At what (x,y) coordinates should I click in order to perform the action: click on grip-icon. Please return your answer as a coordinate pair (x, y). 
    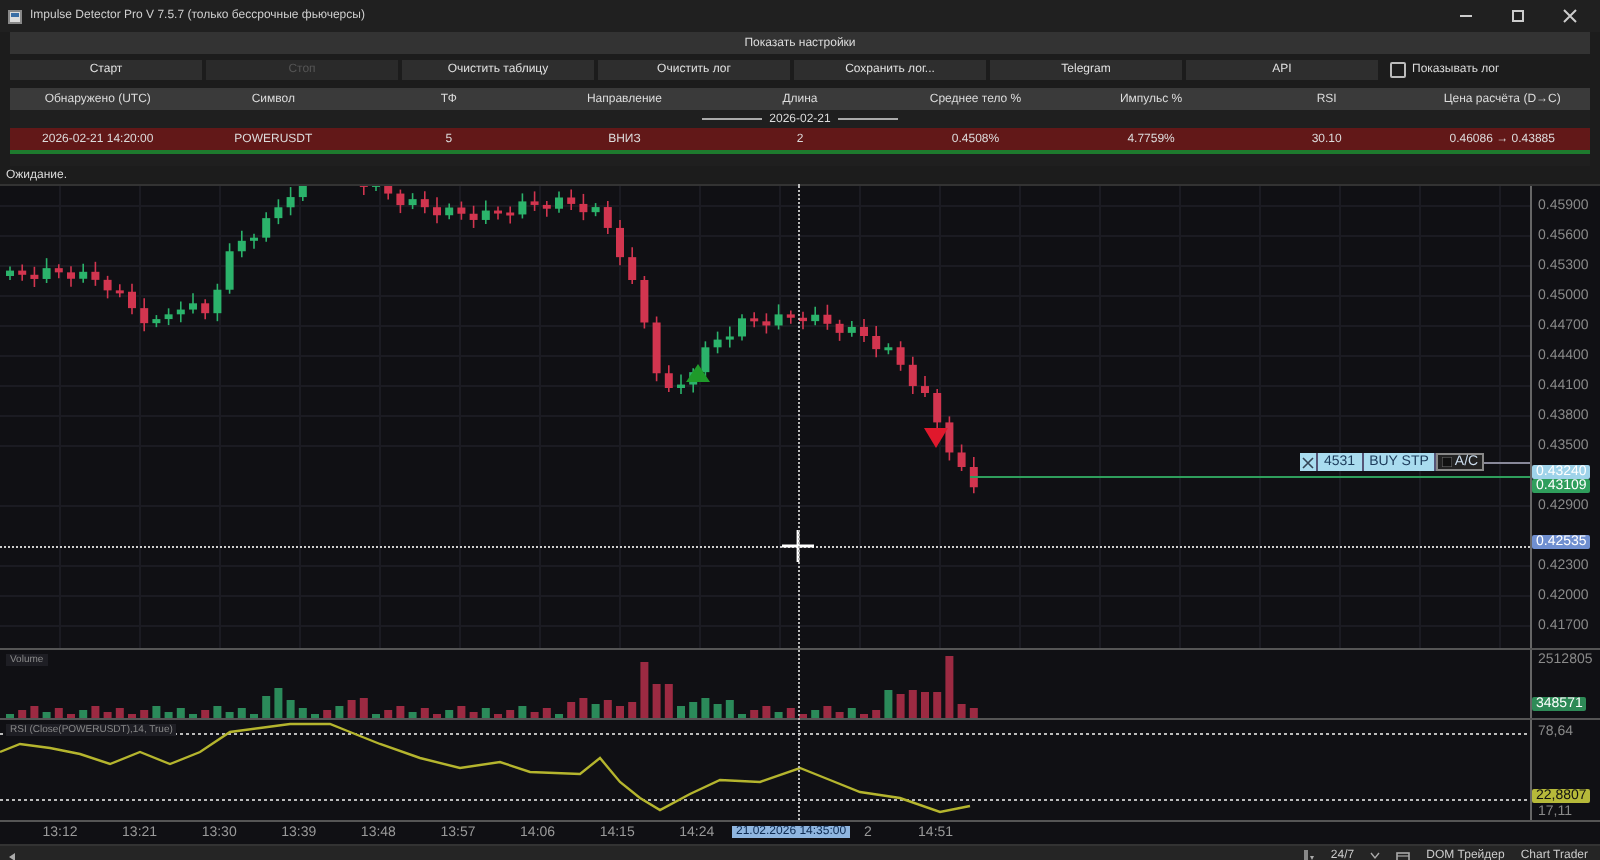
    Looking at the image, I should click on (1309, 854).